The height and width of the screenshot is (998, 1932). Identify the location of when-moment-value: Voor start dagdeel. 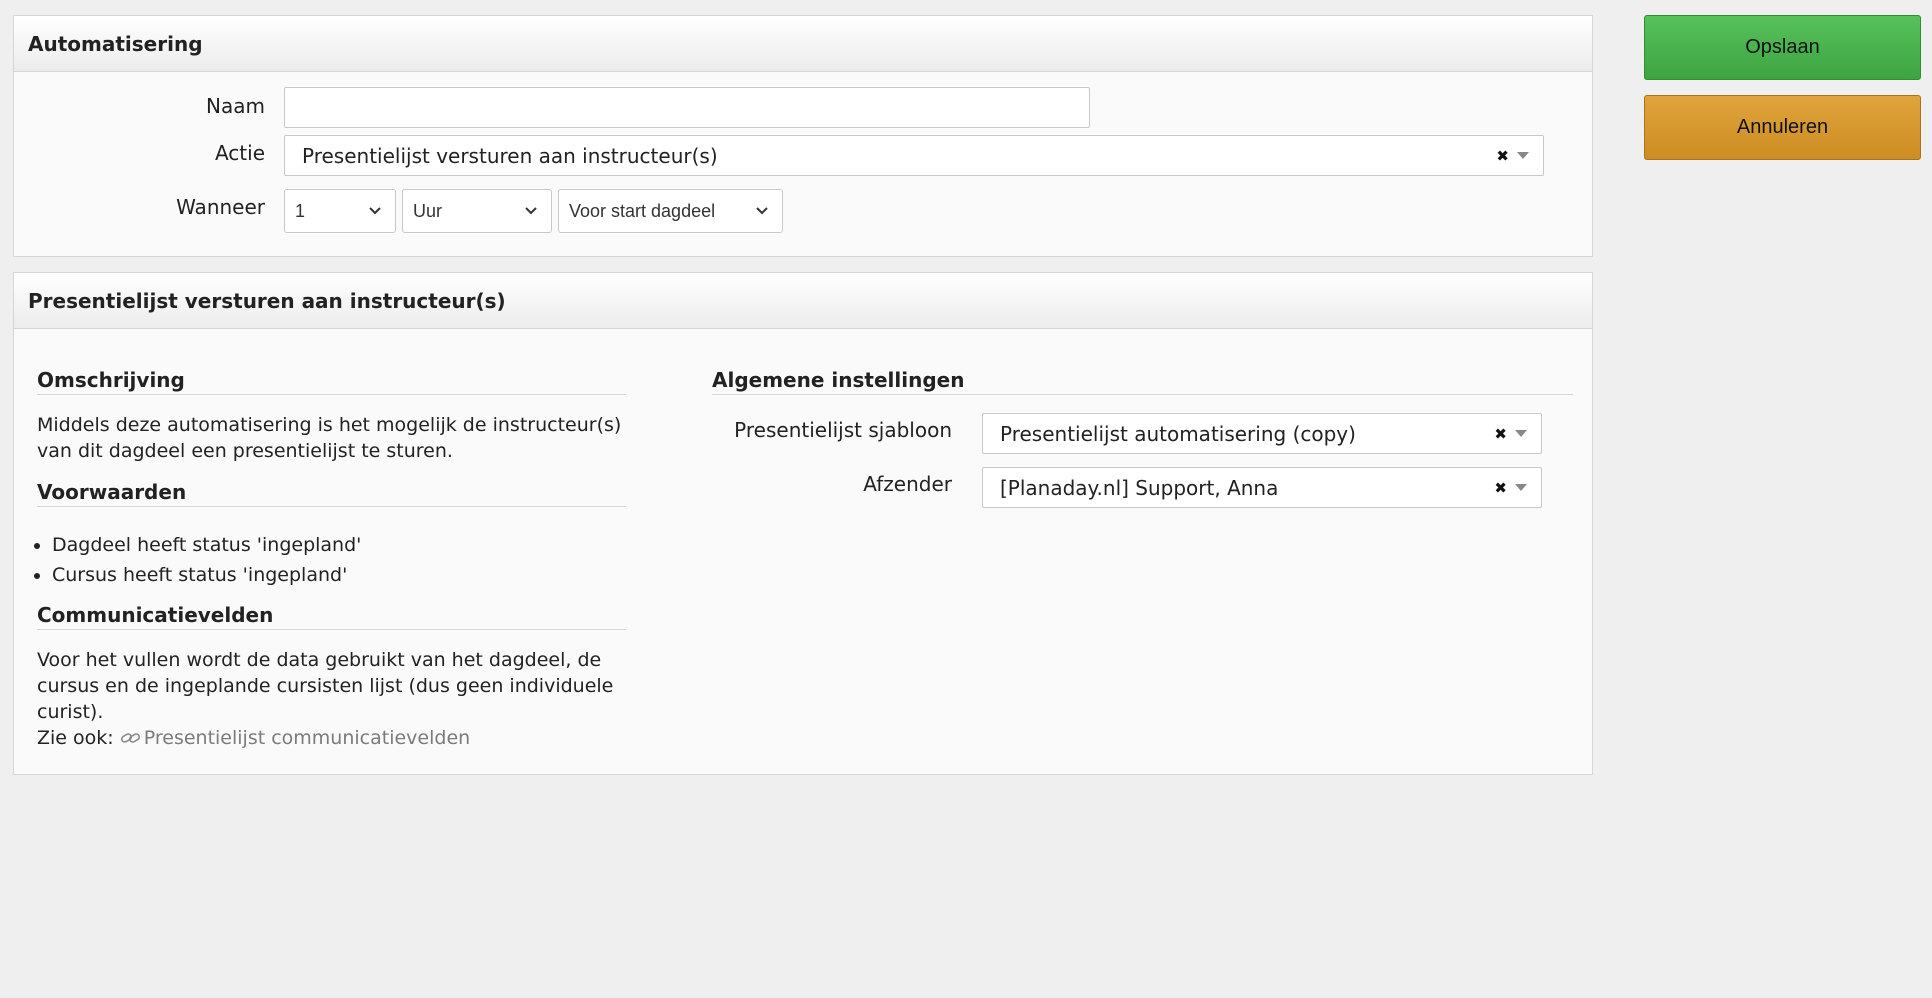
(642, 210).